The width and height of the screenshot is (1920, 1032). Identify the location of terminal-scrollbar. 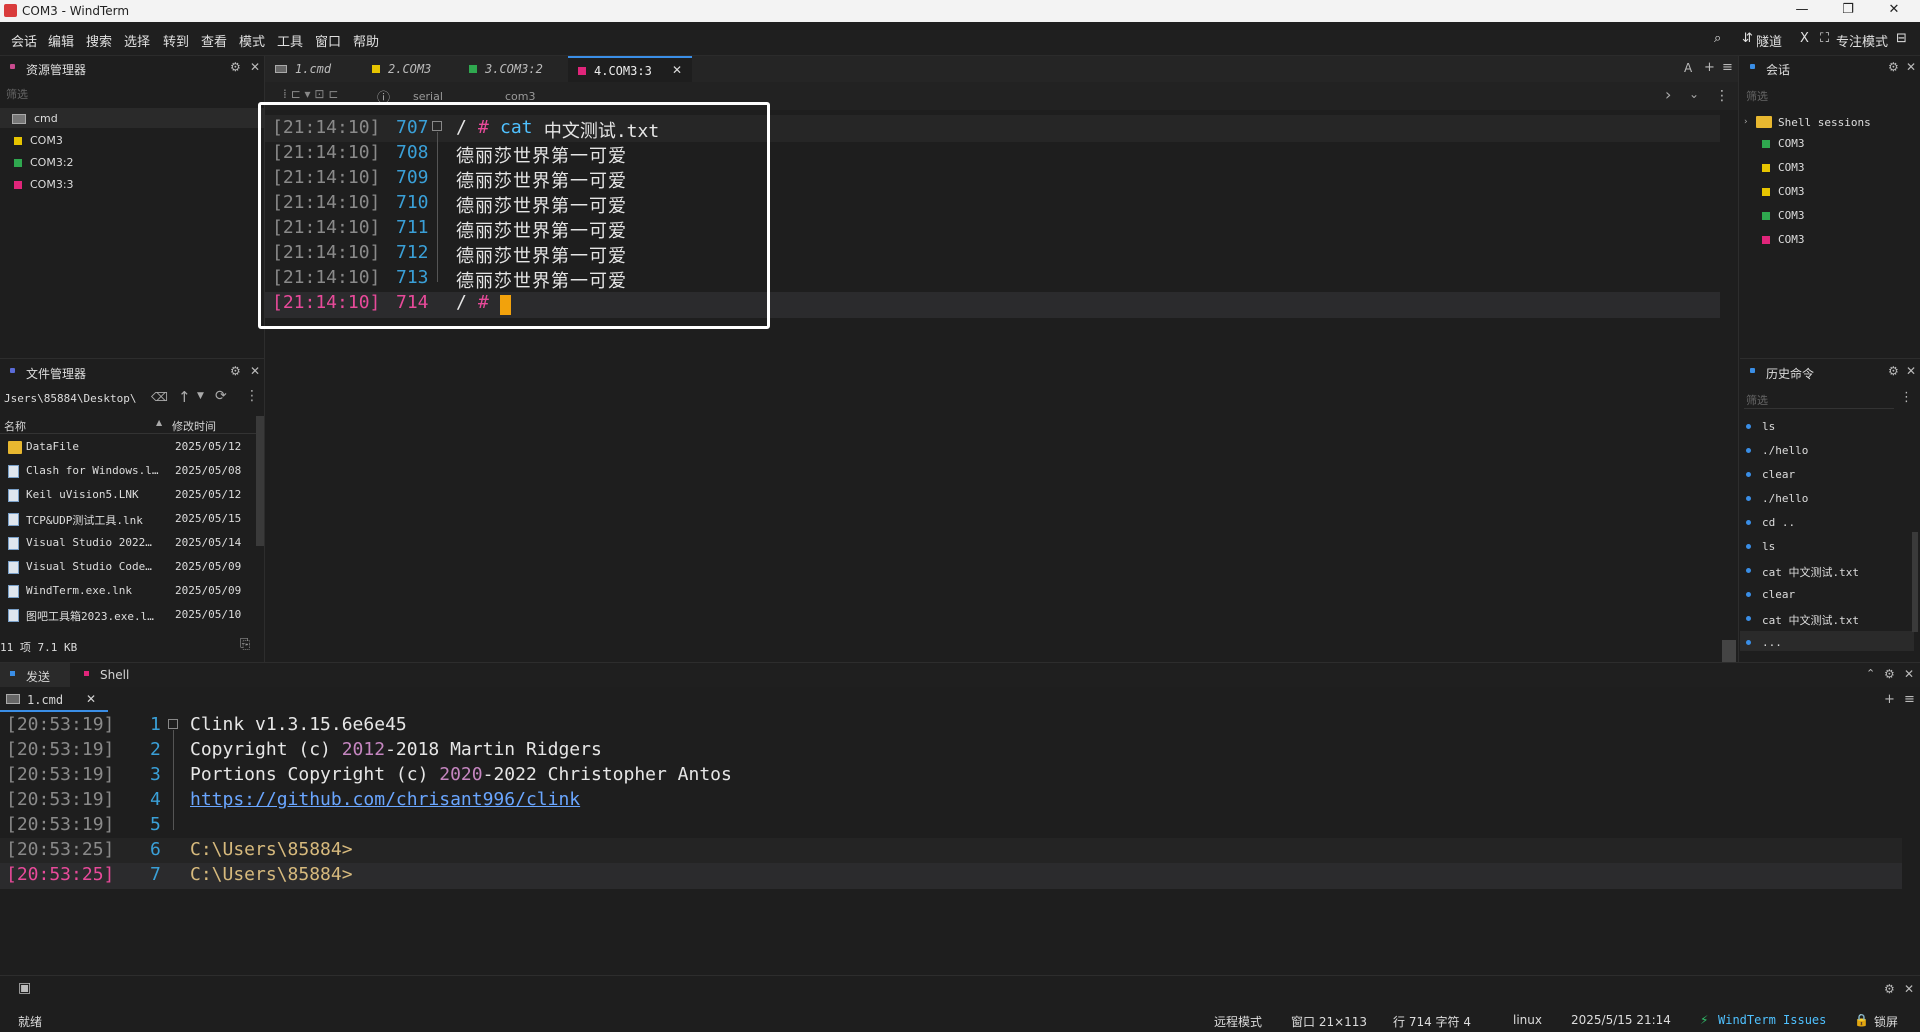
(1729, 651).